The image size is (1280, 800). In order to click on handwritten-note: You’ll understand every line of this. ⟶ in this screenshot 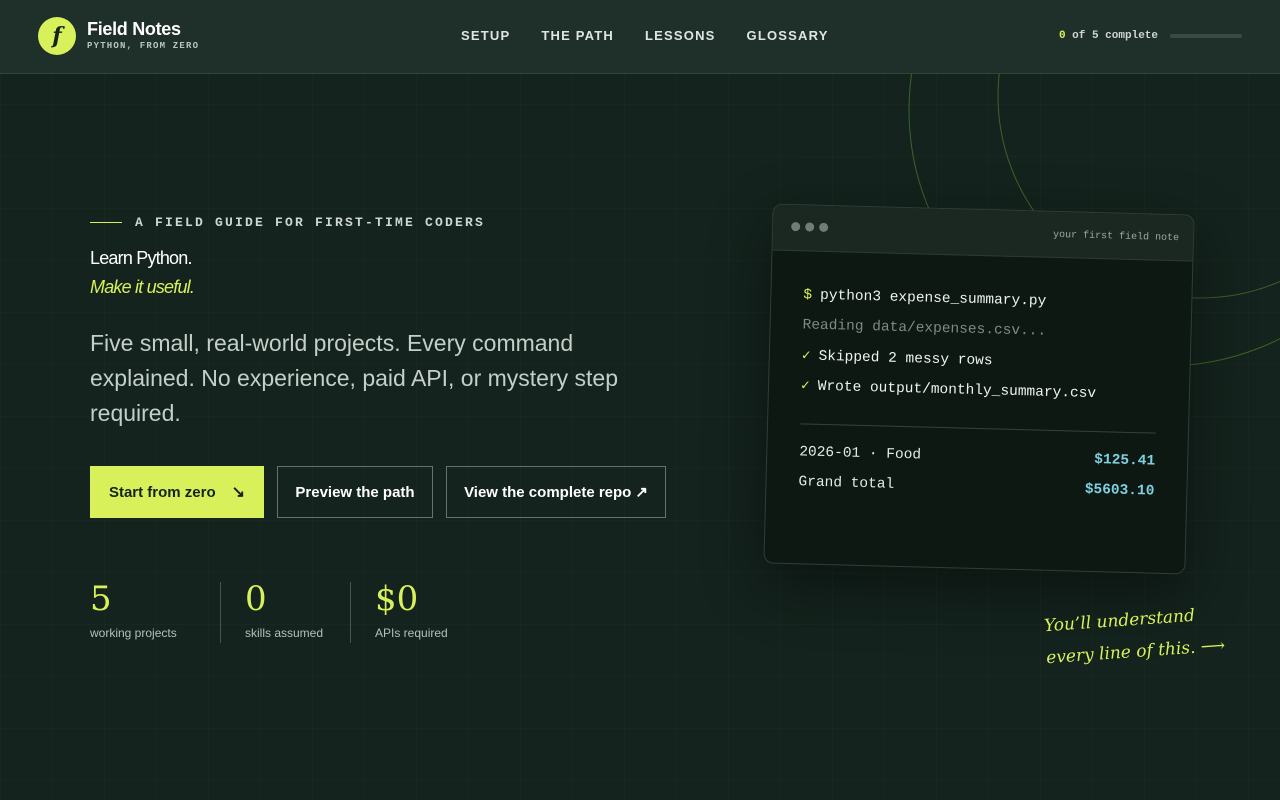, I will do `click(1134, 636)`.